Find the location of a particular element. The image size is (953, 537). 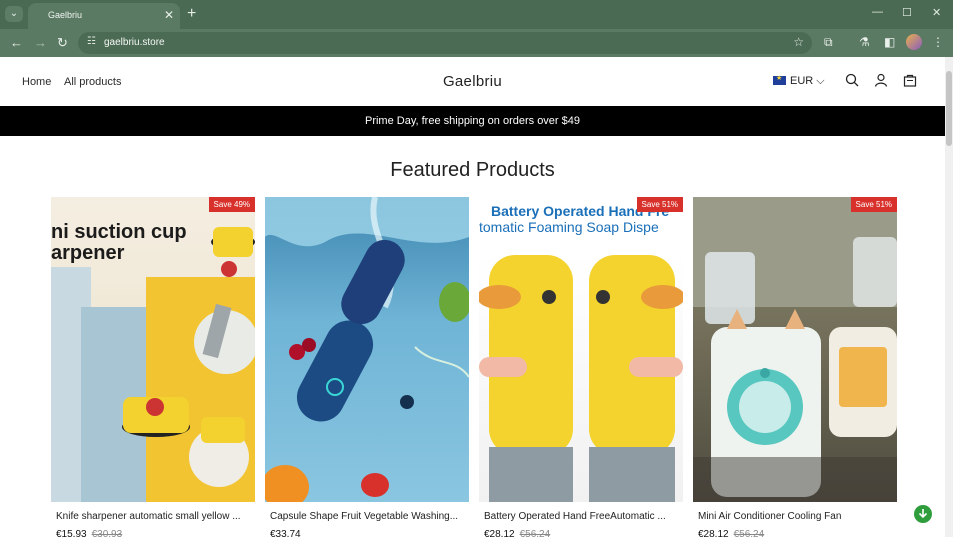

address-bar: ☷ gaelbriu.store ☆ is located at coordinates (445, 43).